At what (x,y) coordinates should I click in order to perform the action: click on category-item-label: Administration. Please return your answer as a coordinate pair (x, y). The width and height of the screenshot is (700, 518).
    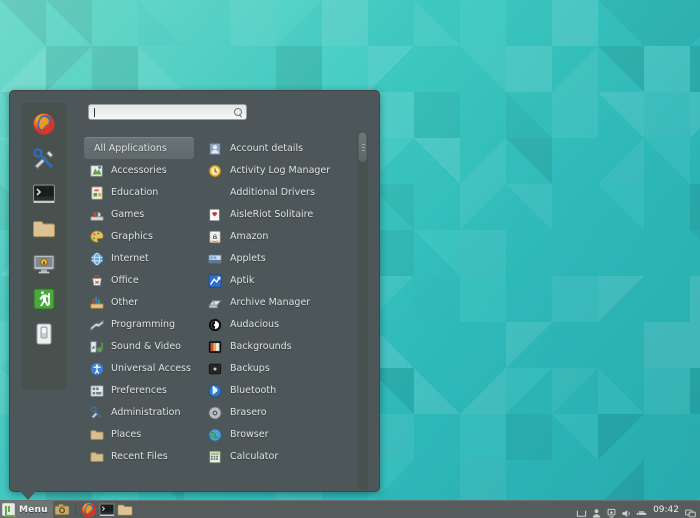
    Looking at the image, I should click on (146, 412).